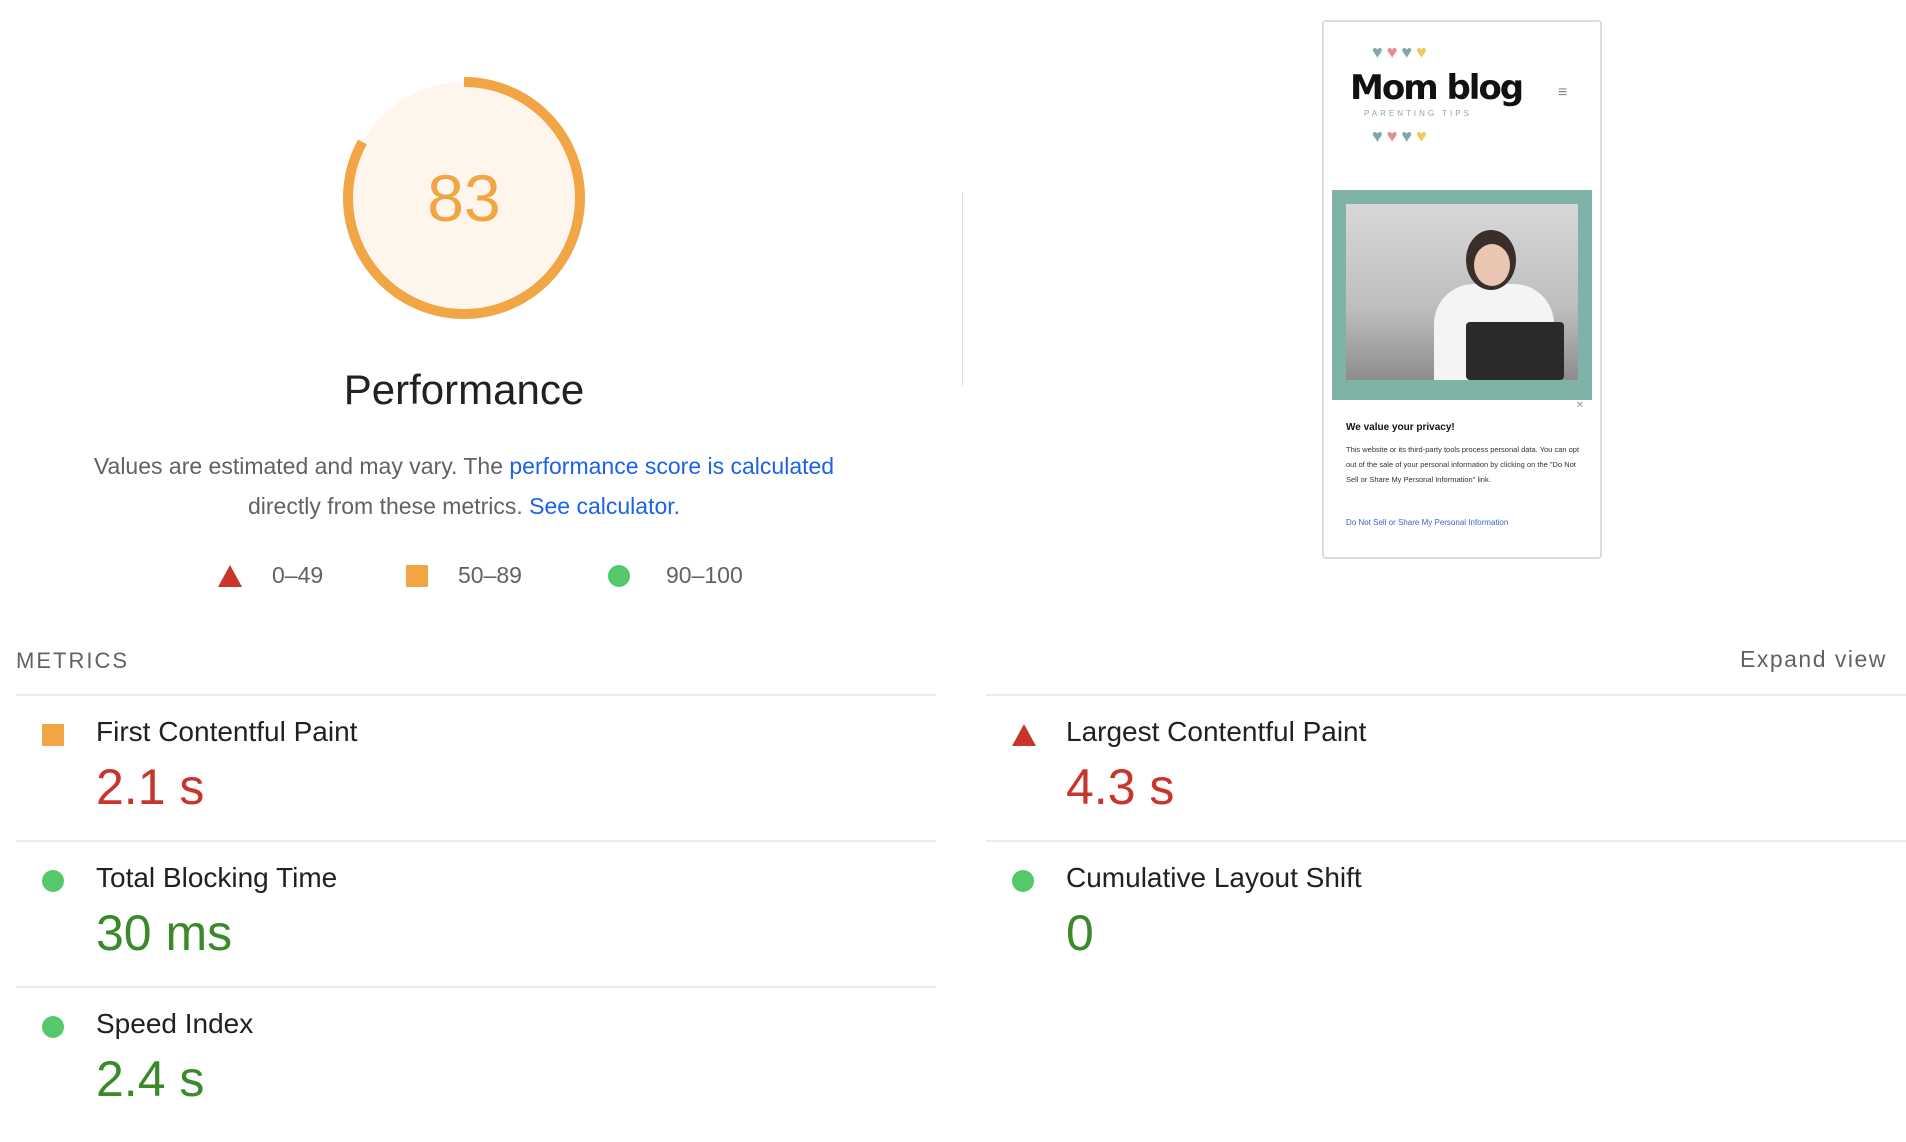  What do you see at coordinates (1120, 787) in the screenshot?
I see `metric-value: 4.3 s` at bounding box center [1120, 787].